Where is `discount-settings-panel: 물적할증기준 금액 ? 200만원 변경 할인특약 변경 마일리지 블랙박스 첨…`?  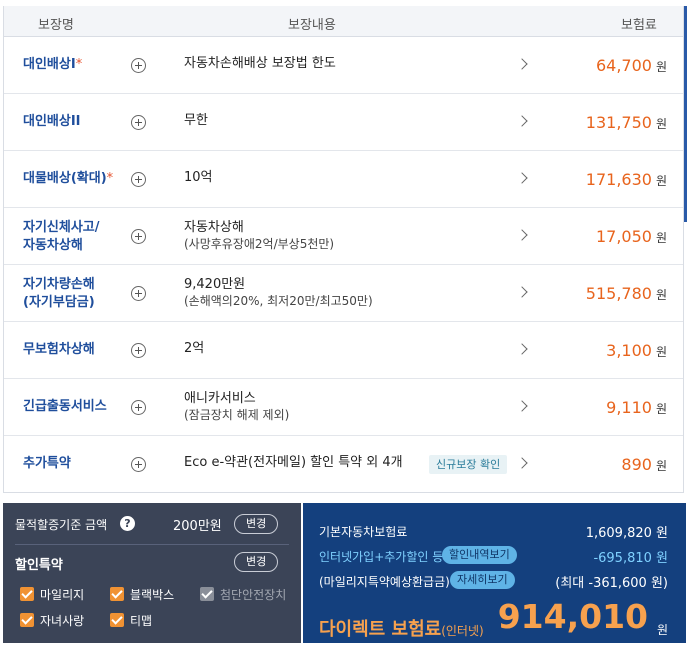
discount-settings-panel: 물적할증기준 금액 ? 200만원 변경 할인특약 변경 마일리지 블랙박스 첨… is located at coordinates (152, 573).